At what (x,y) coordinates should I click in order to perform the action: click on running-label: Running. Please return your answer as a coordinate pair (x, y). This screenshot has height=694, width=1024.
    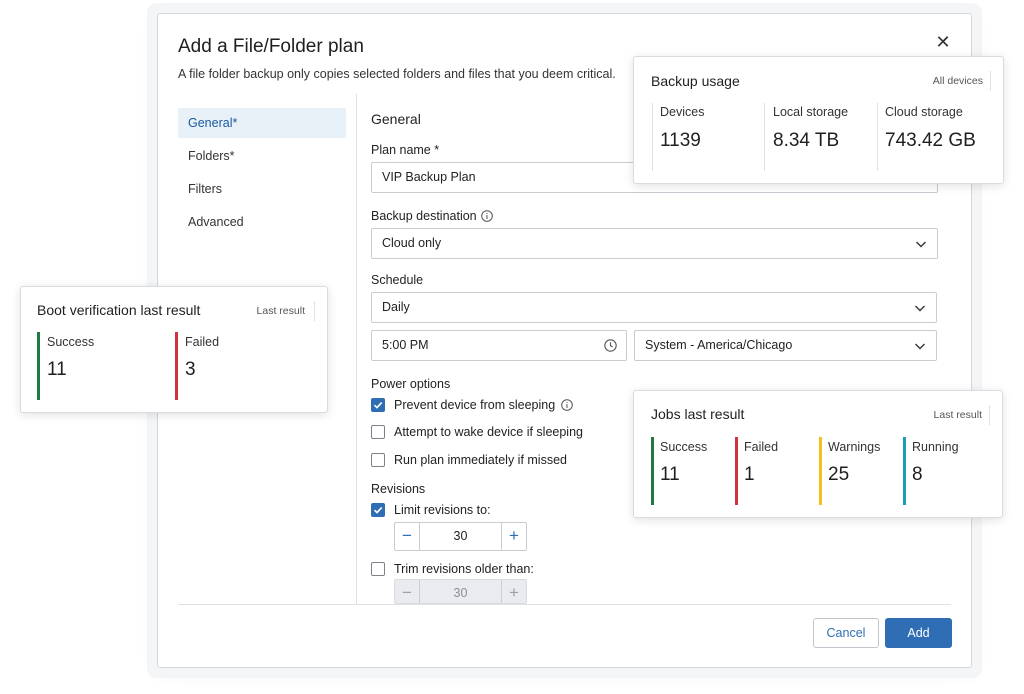
    Looking at the image, I should click on (935, 447).